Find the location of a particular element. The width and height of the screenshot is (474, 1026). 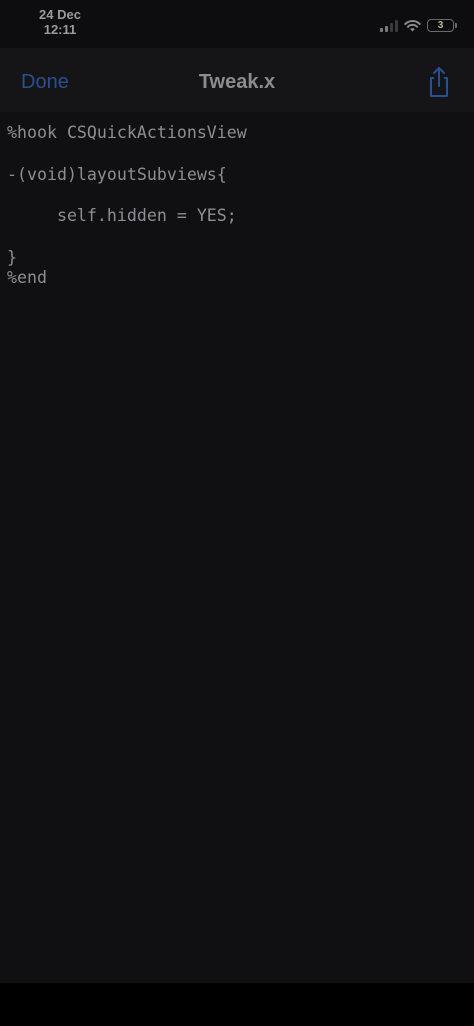

code-line: -(void)layoutSubviews{ is located at coordinates (117, 174).